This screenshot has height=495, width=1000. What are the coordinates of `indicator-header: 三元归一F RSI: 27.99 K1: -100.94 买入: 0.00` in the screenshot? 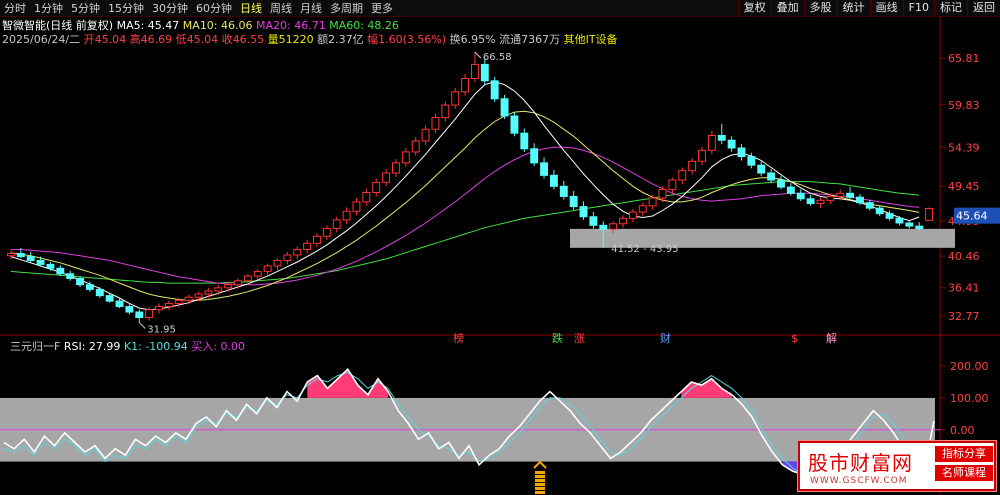 It's located at (127, 346).